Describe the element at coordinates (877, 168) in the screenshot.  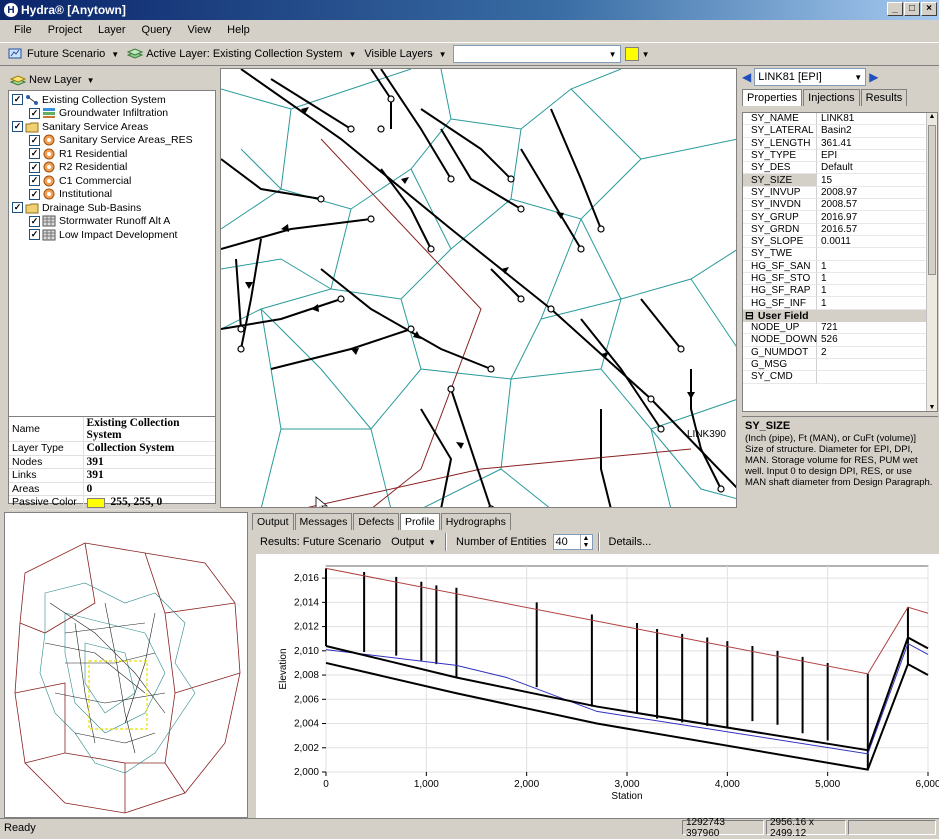
I see `property-value: Default` at that location.